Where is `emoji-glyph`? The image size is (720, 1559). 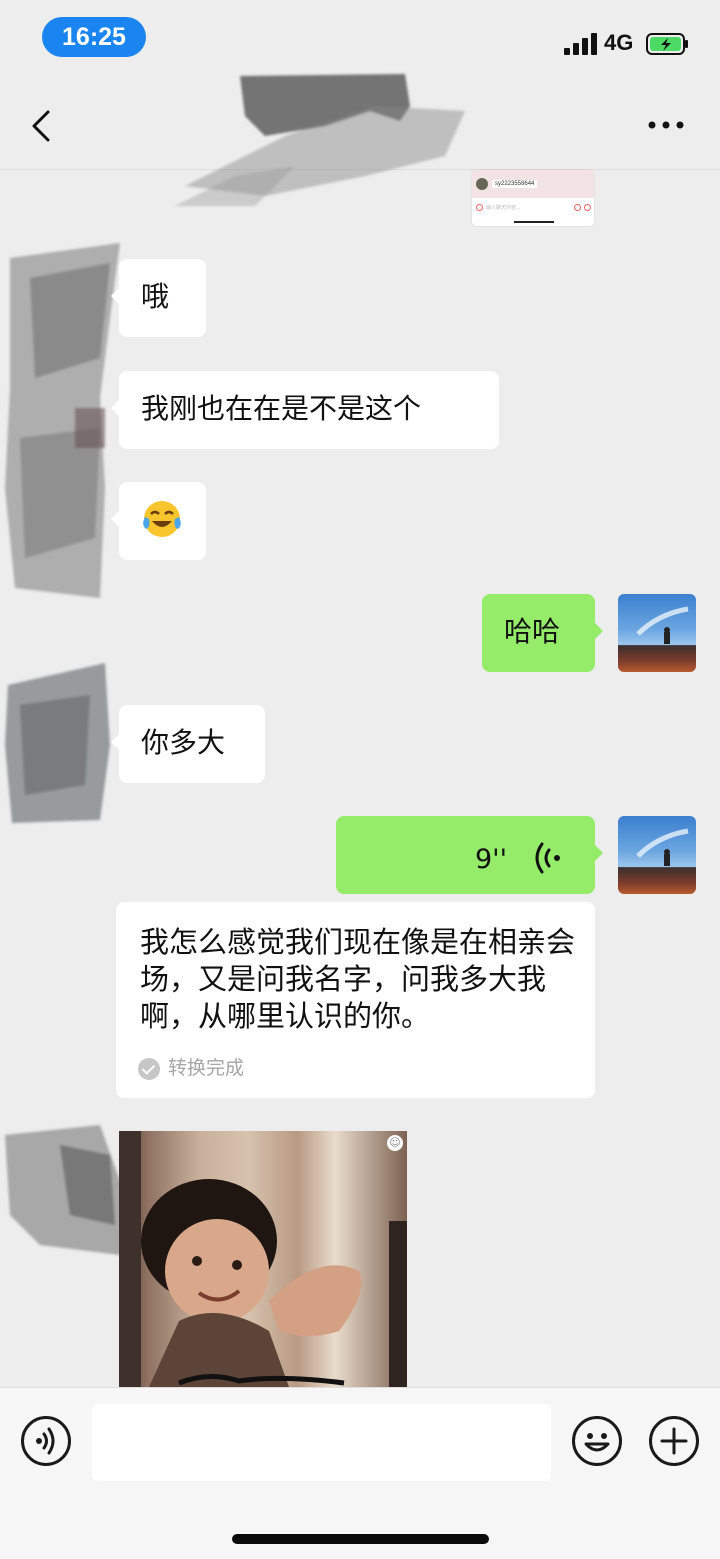
emoji-glyph is located at coordinates (597, 1442).